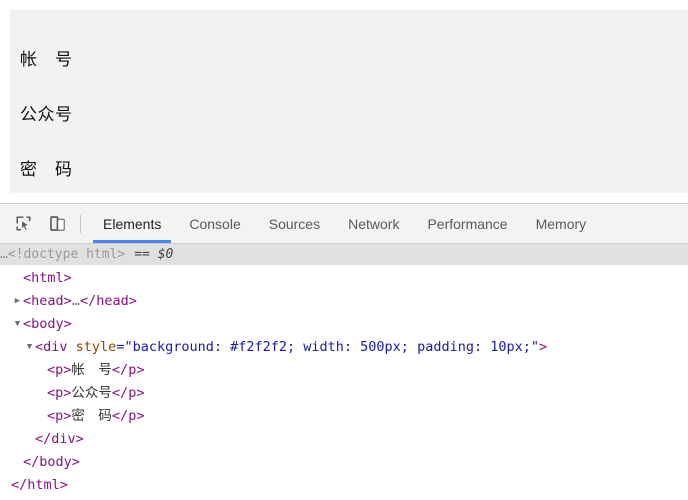 The image size is (688, 500). What do you see at coordinates (534, 347) in the screenshot?
I see `div-attr-quote-close: "` at bounding box center [534, 347].